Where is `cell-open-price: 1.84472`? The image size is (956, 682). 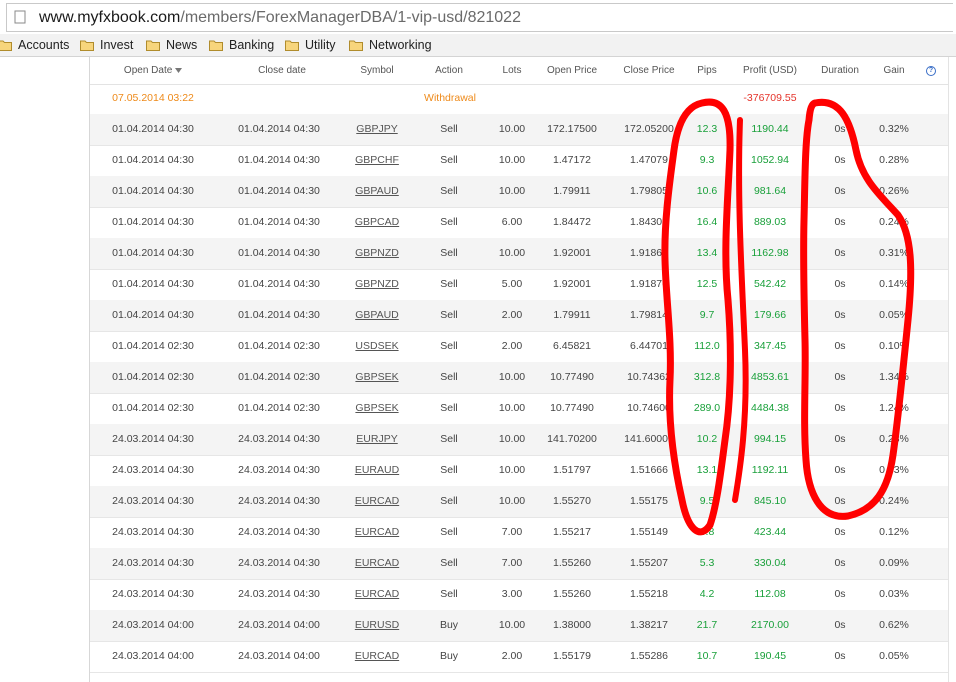 cell-open-price: 1.84472 is located at coordinates (572, 222).